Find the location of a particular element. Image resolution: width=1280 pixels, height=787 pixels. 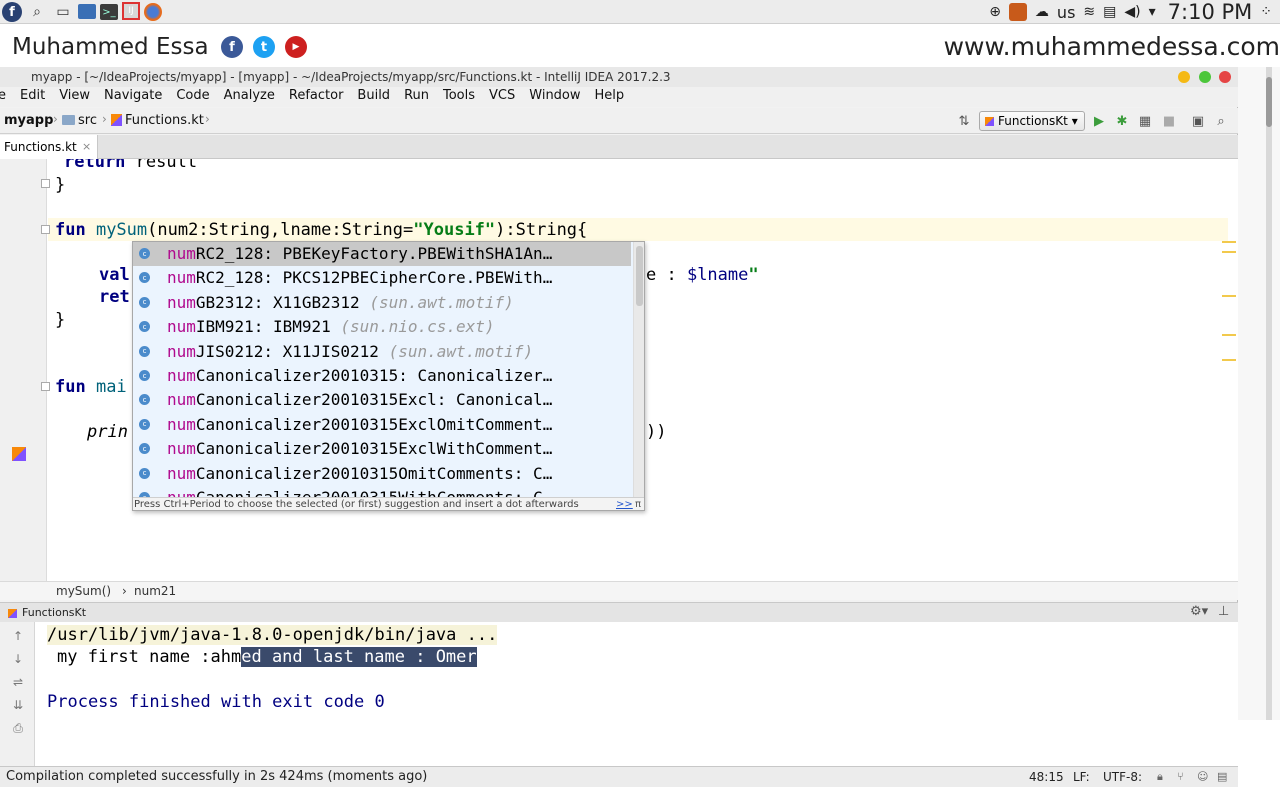

menu-window: Window is located at coordinates (554, 97).